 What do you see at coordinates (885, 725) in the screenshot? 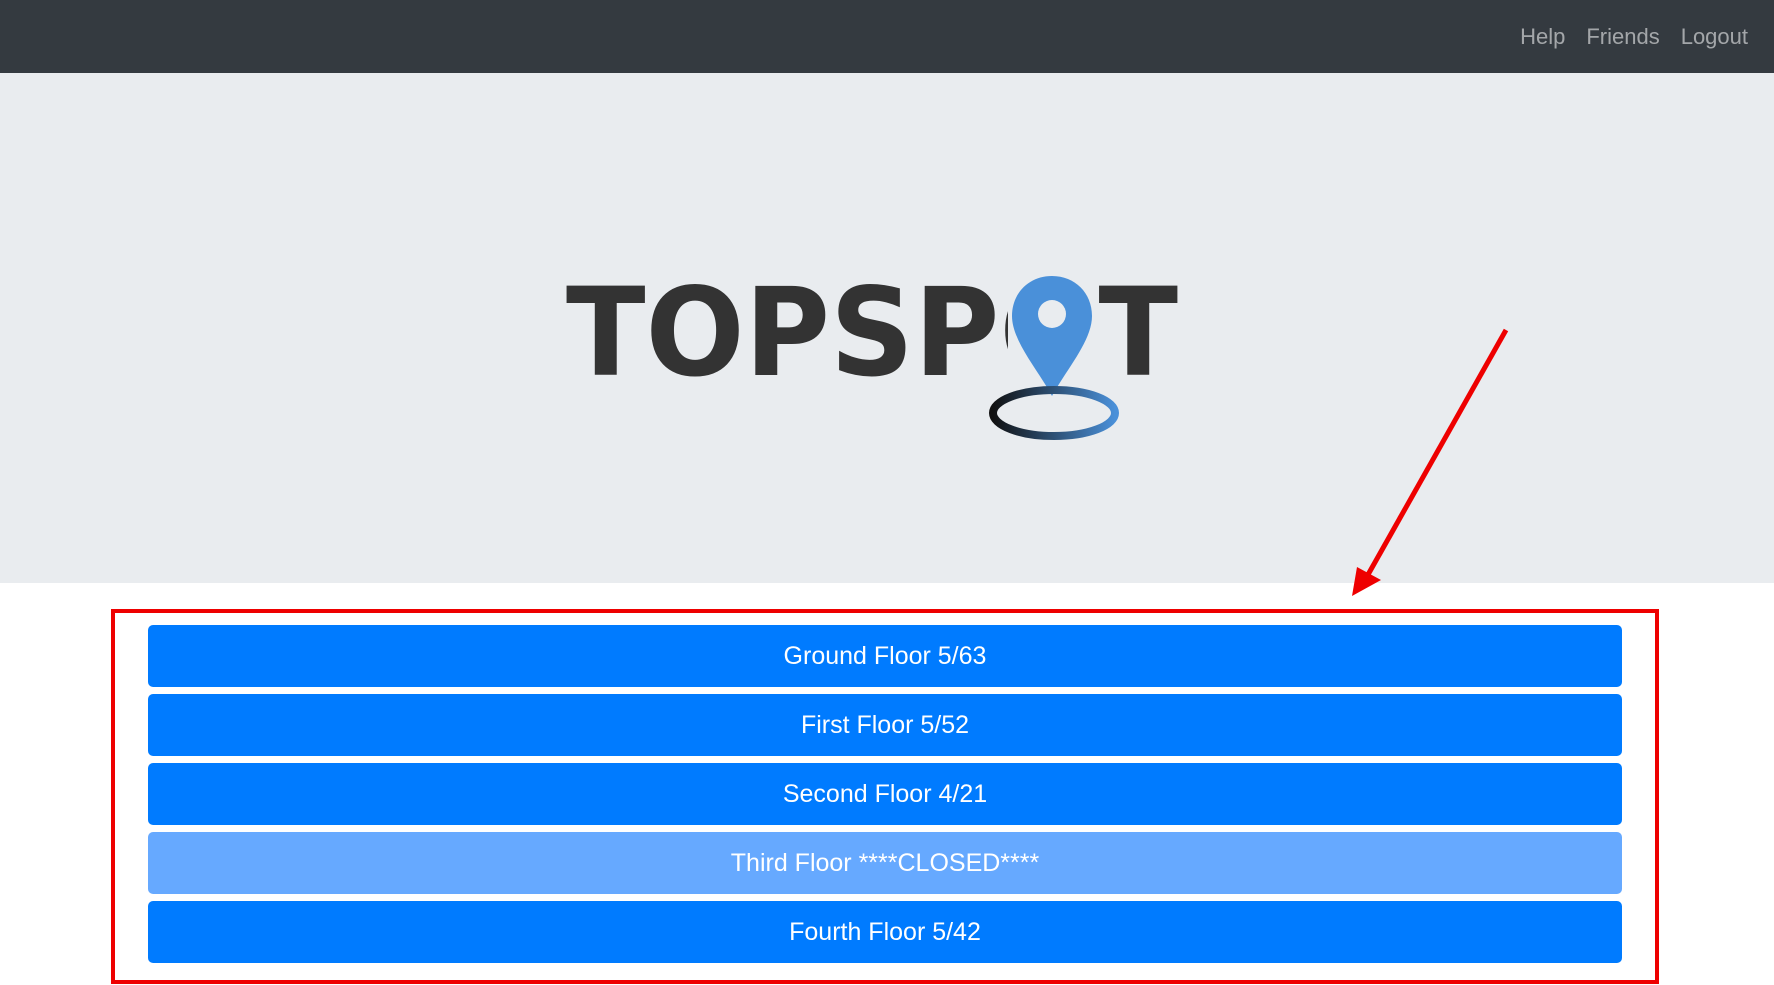
I see `floor-button-first: First Floor 5/52` at bounding box center [885, 725].